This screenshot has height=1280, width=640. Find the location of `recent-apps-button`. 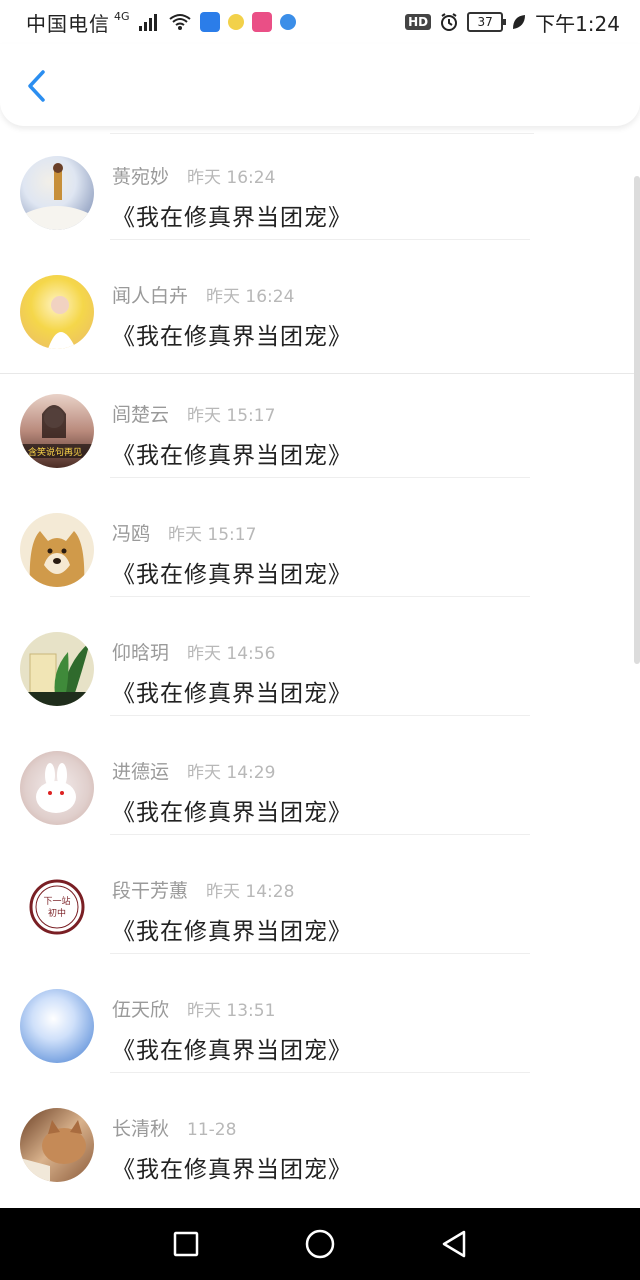

recent-apps-button is located at coordinates (186, 1244).